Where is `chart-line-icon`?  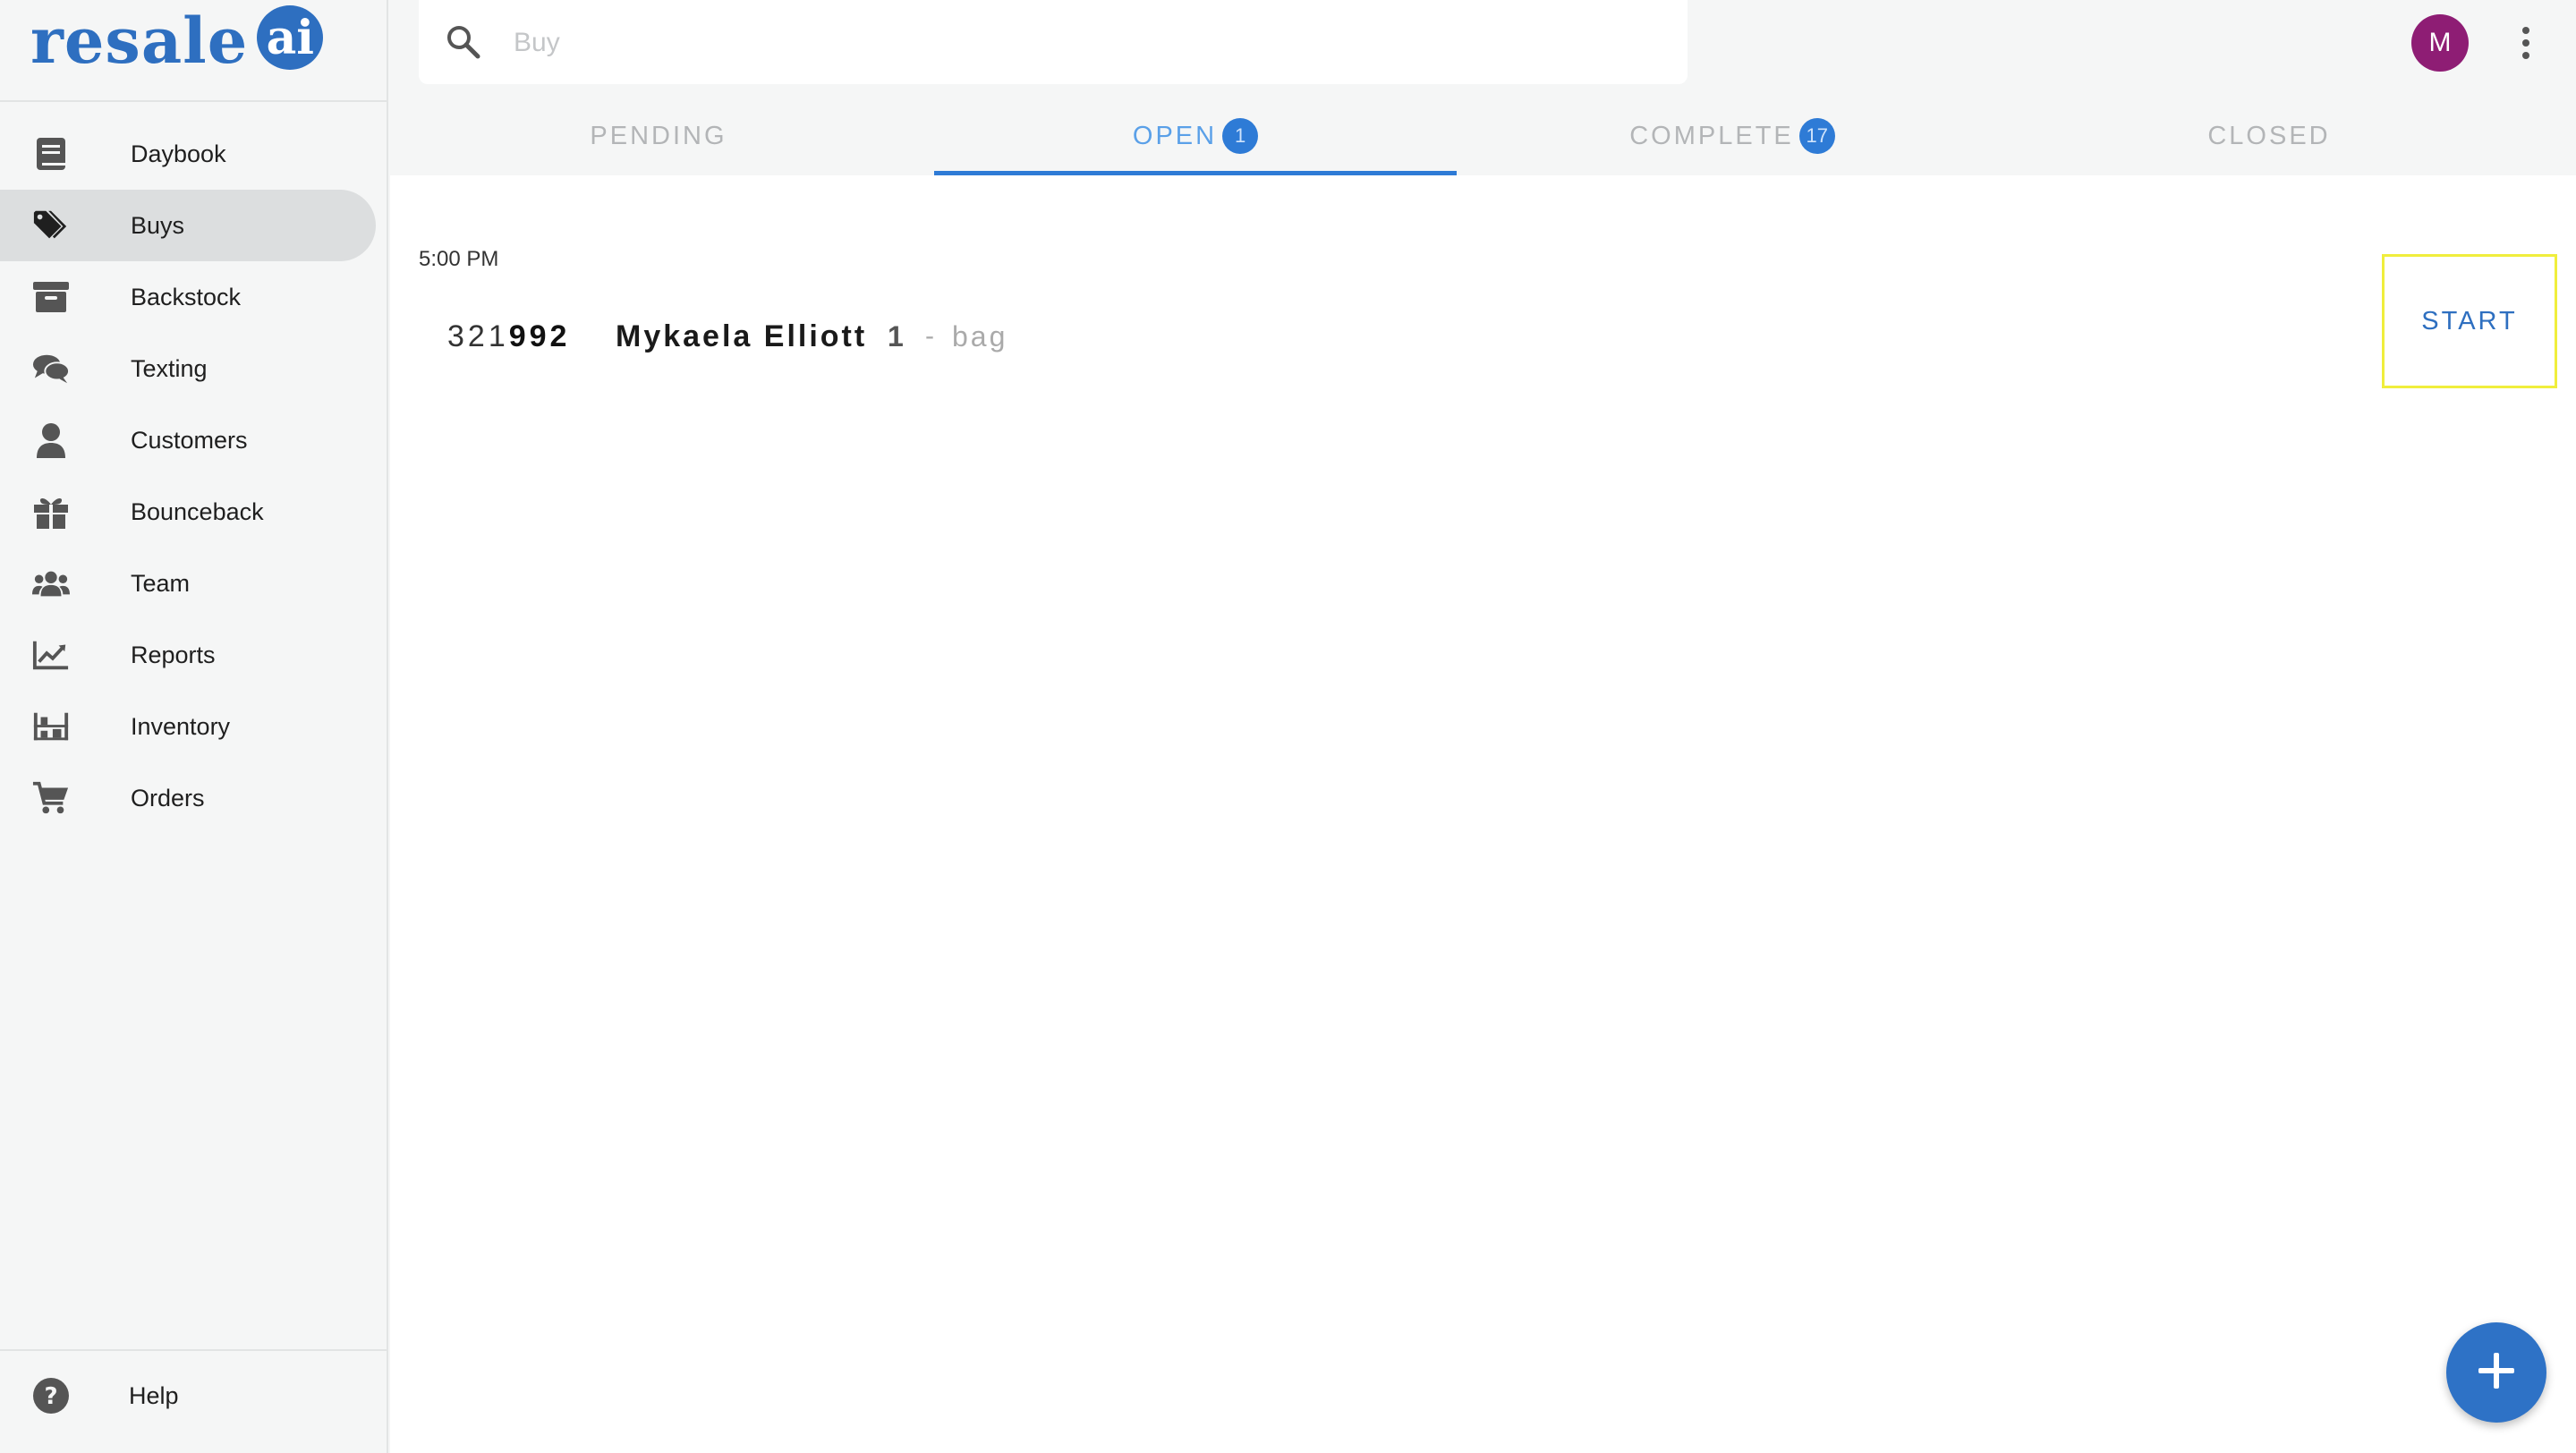
chart-line-icon is located at coordinates (51, 655).